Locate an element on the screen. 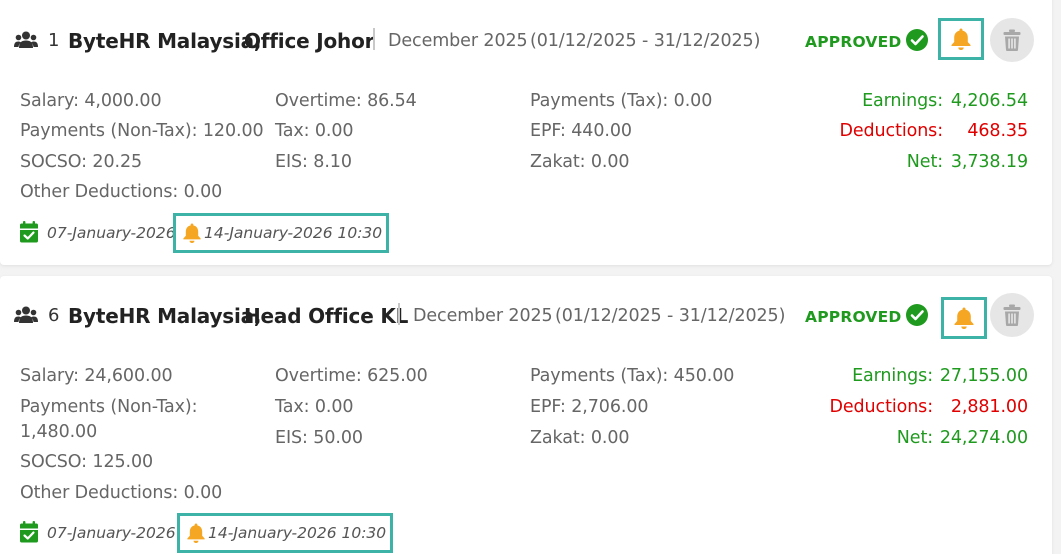 This screenshot has height=554, width=1061. deductions-value: 2,881.00 is located at coordinates (989, 407).